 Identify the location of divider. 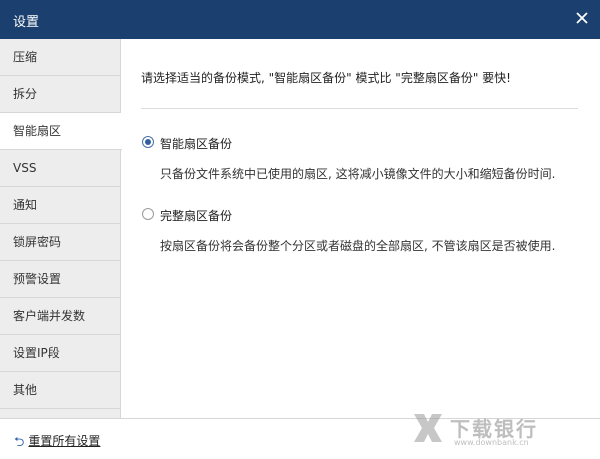
(359, 108).